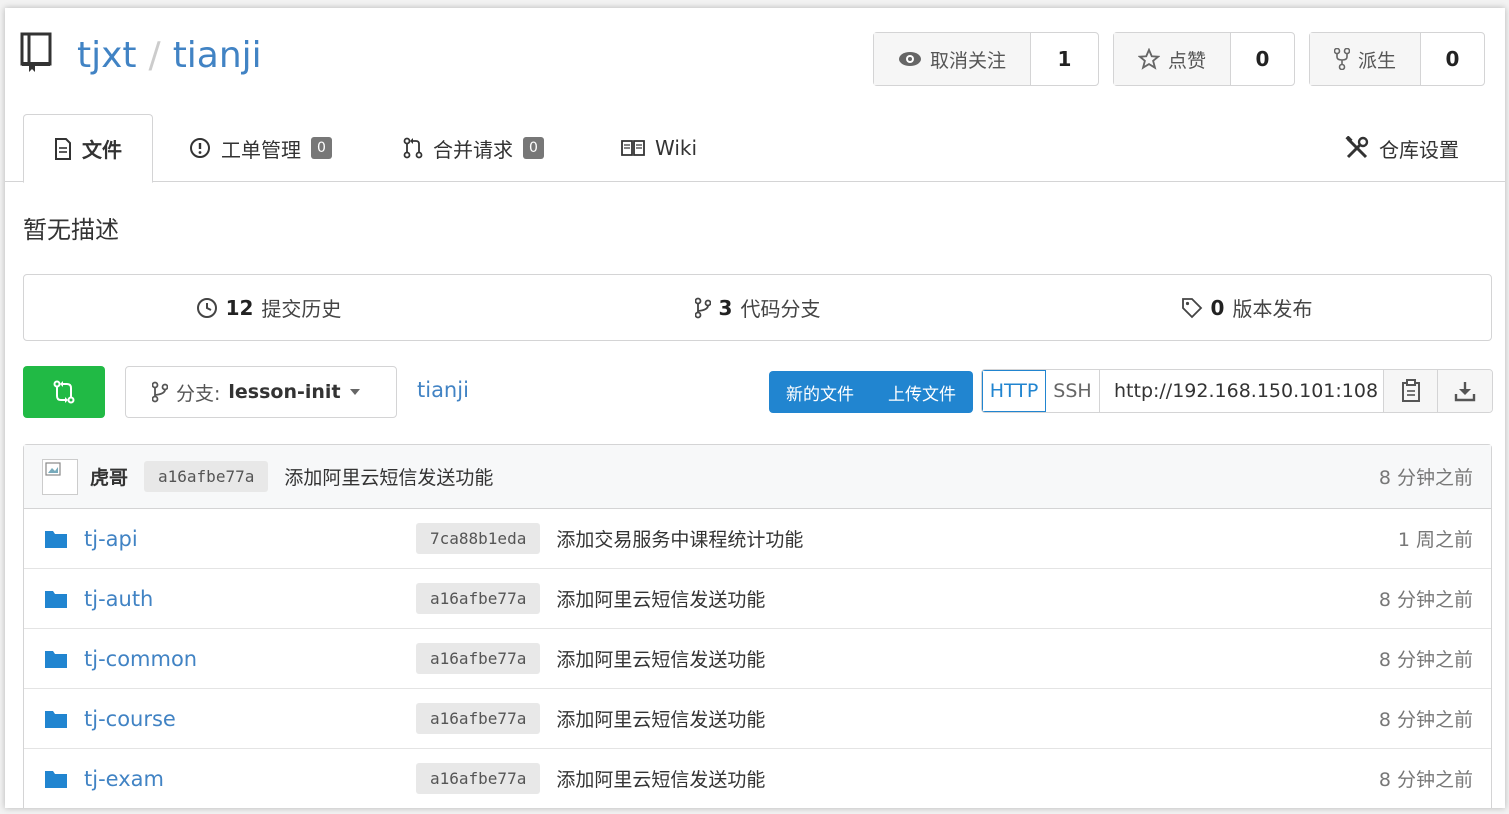  I want to click on watch-button-group: 取消关注 1, so click(986, 59).